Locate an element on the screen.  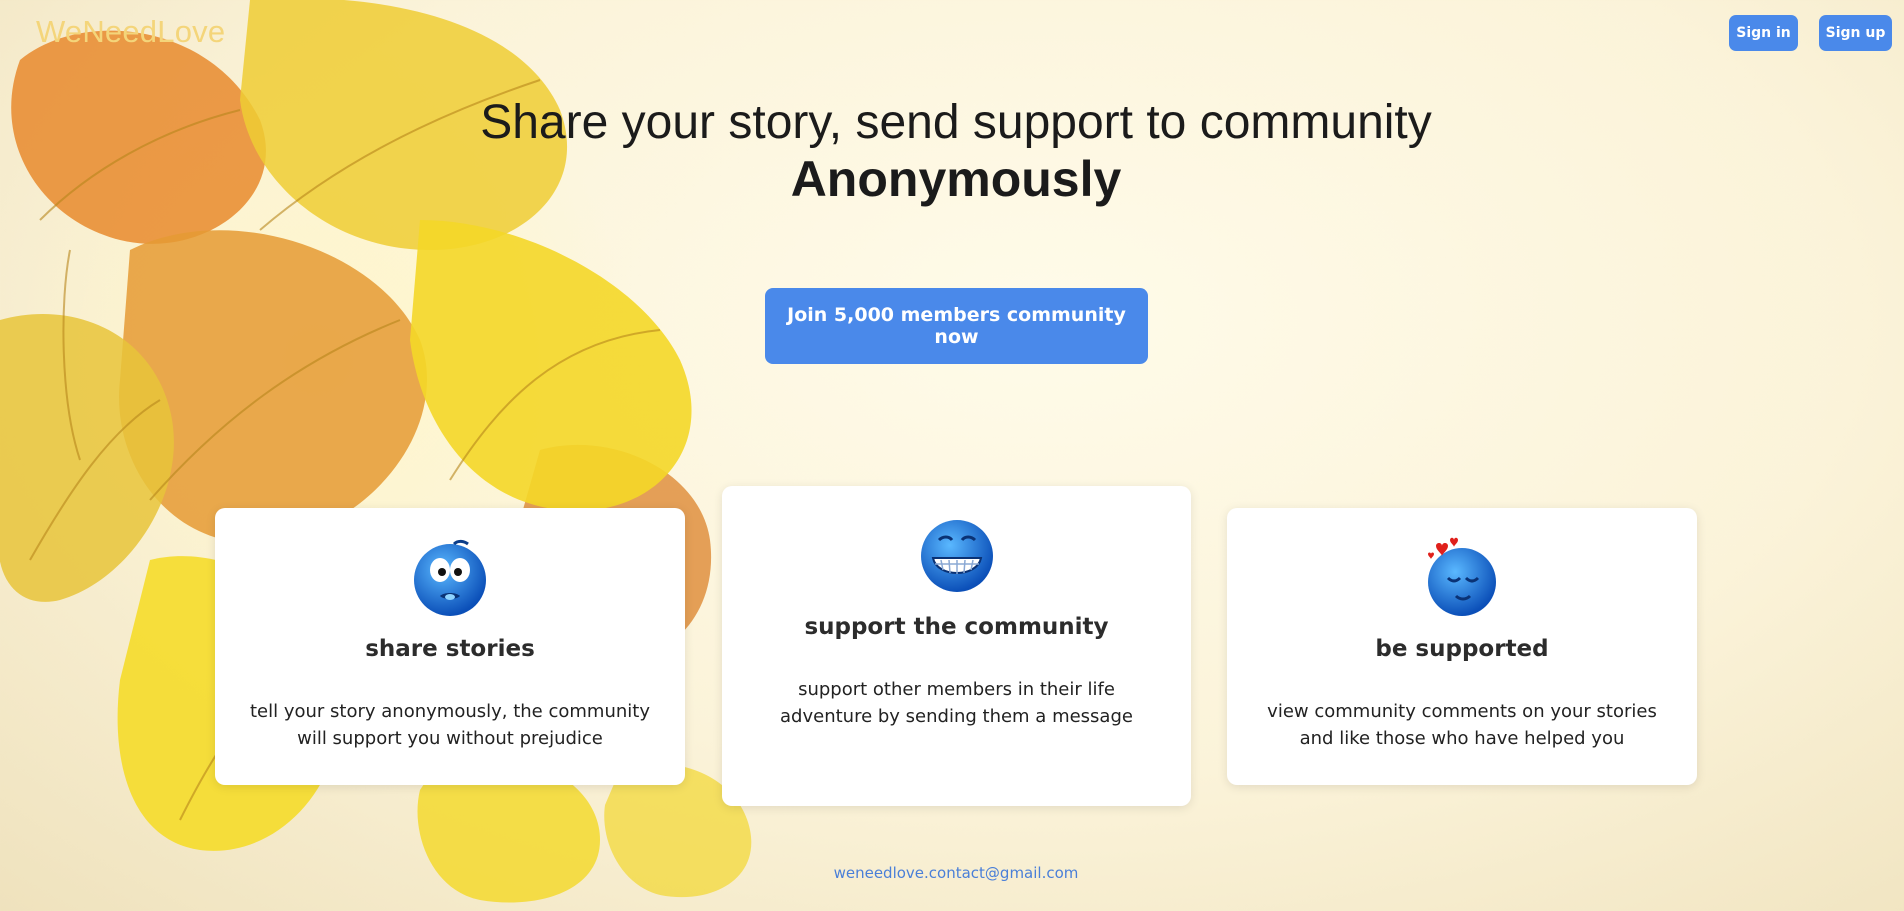
feature-title: share stories is located at coordinates (450, 649).